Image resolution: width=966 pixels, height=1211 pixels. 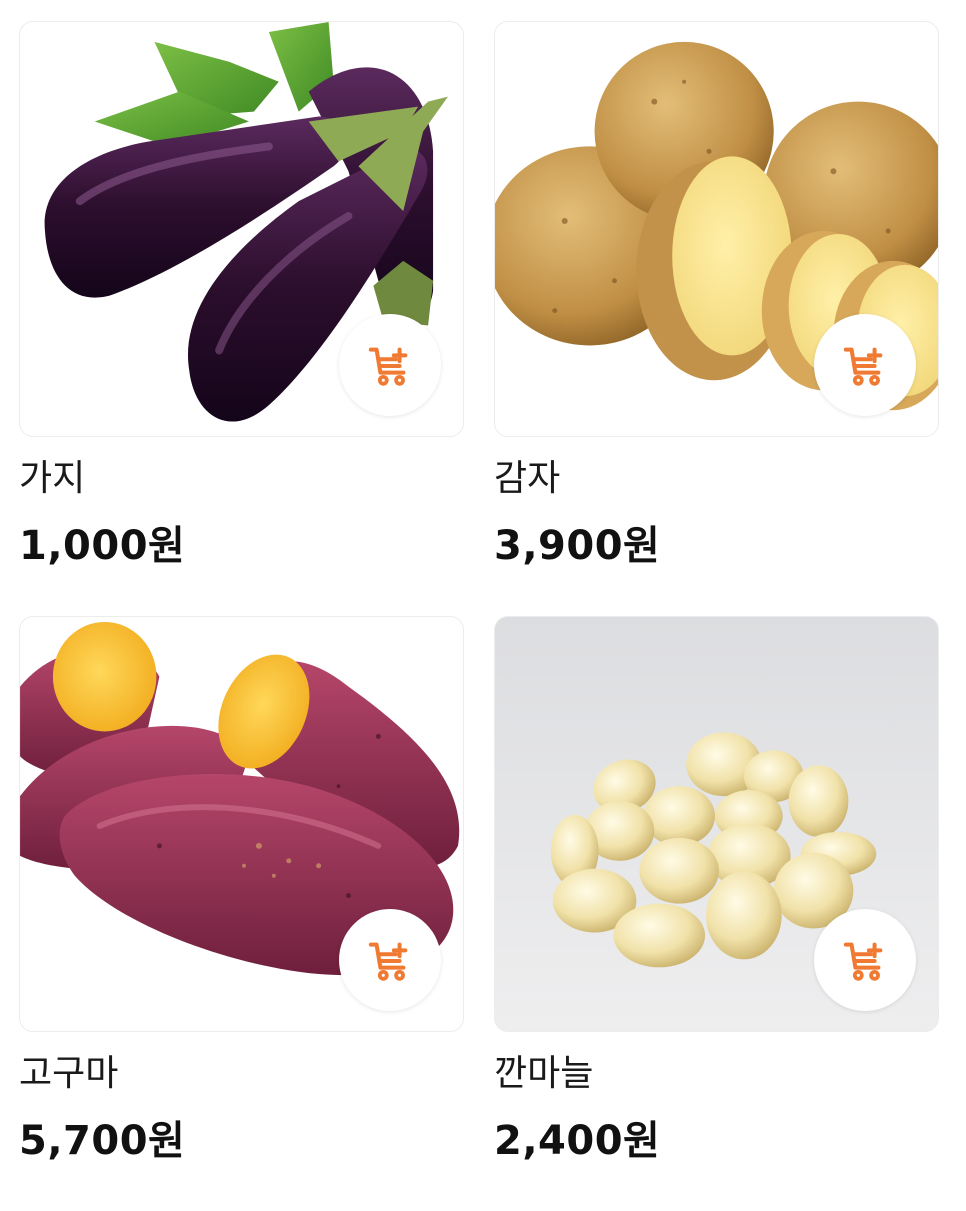 What do you see at coordinates (52, 478) in the screenshot?
I see `product-name: 가지` at bounding box center [52, 478].